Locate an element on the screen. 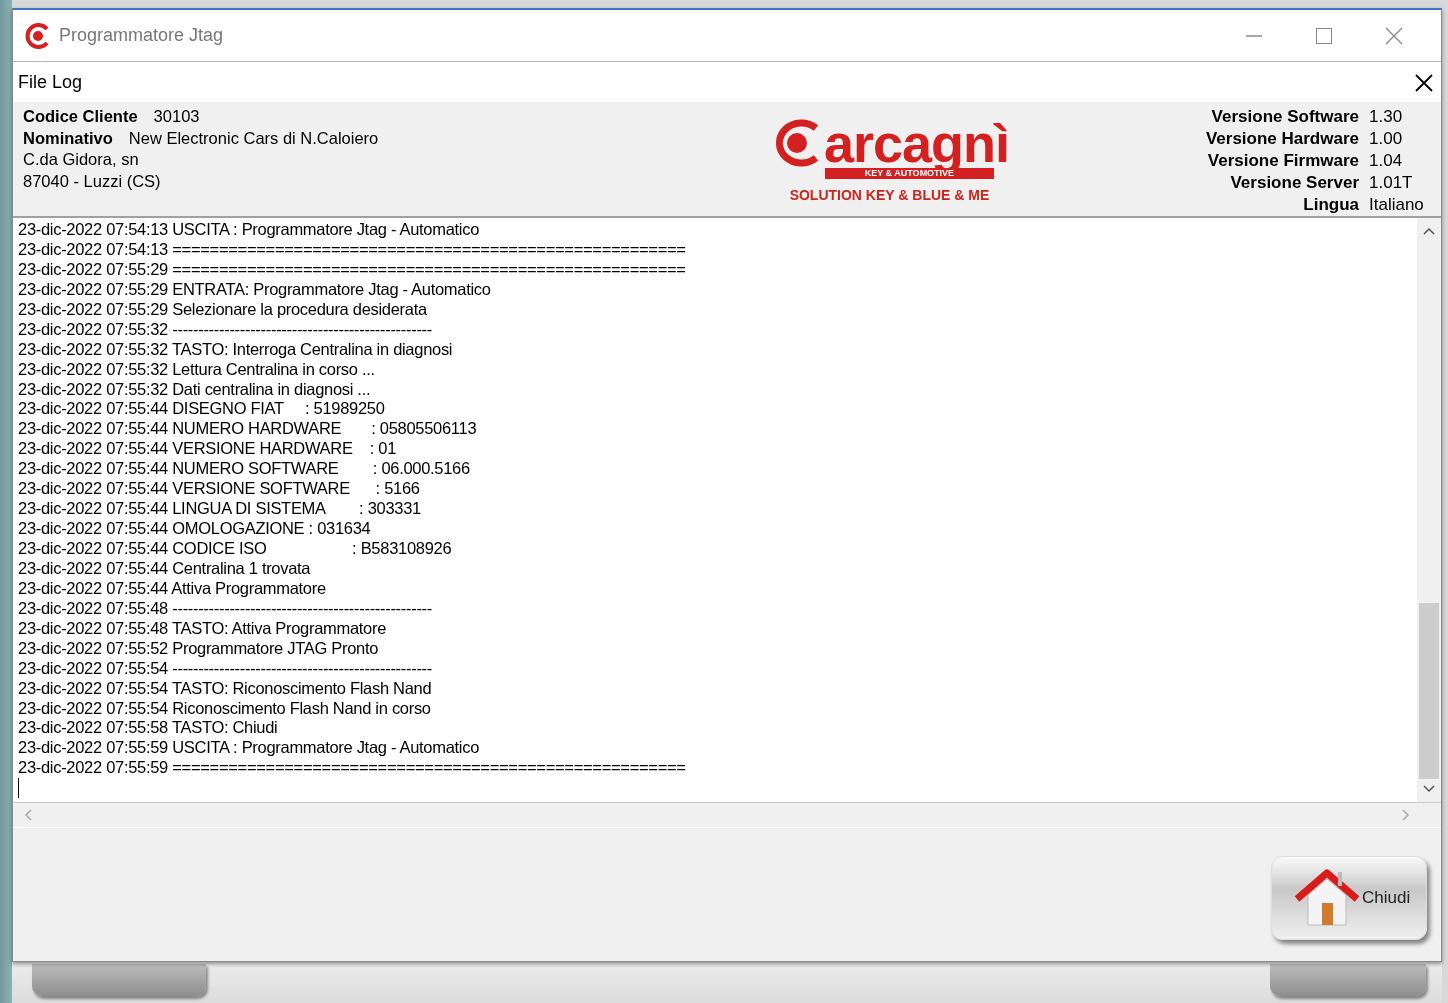  version-value: 1.30 is located at coordinates (1386, 117).